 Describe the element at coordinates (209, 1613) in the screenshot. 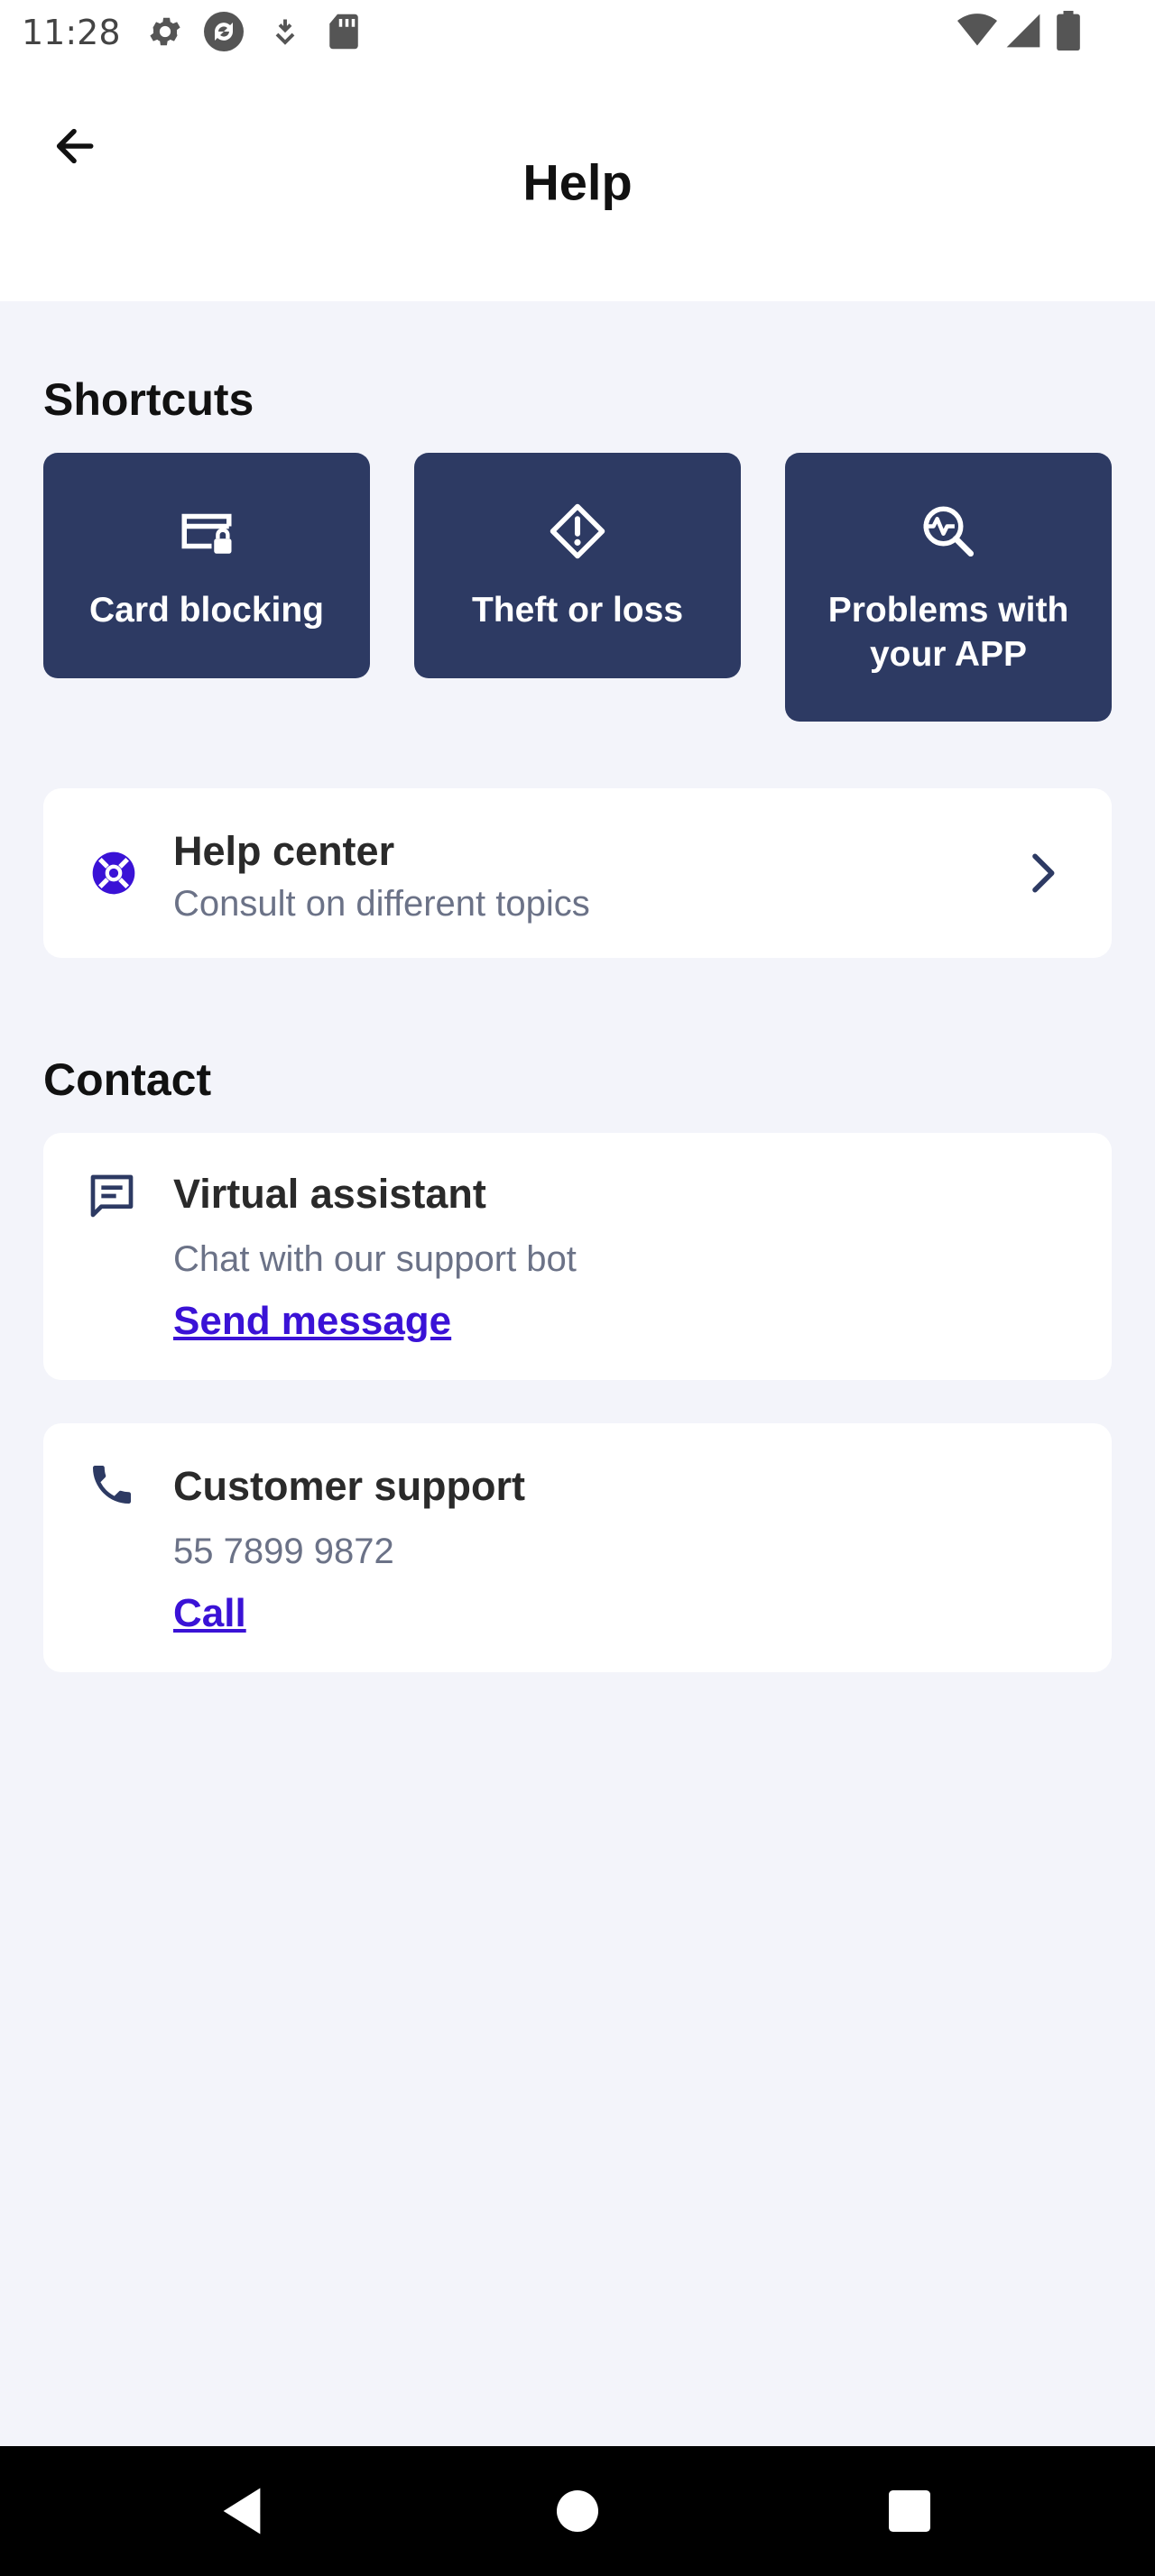

I see `call-link: Call` at that location.